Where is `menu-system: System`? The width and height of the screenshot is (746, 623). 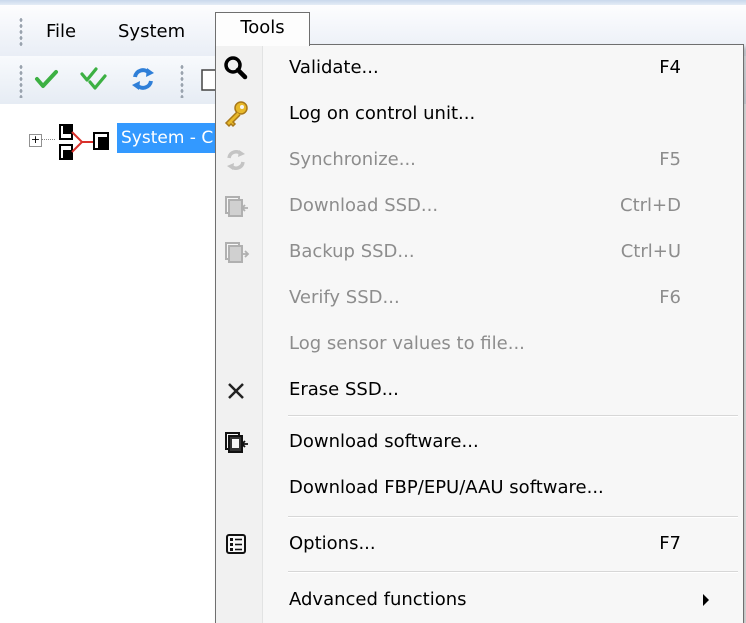
menu-system: System is located at coordinates (151, 32).